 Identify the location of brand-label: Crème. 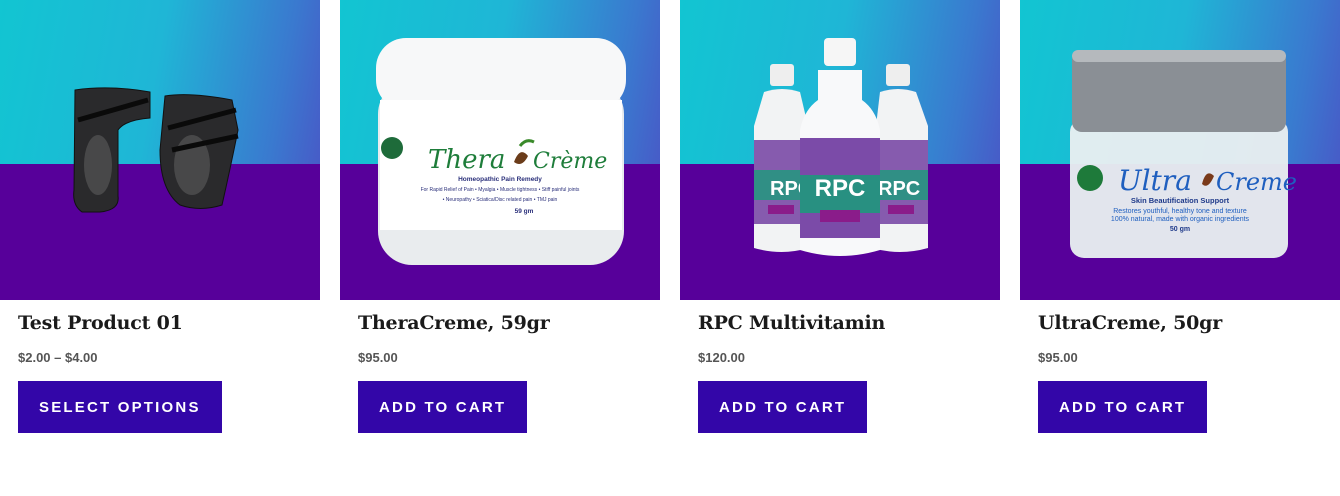
(570, 161).